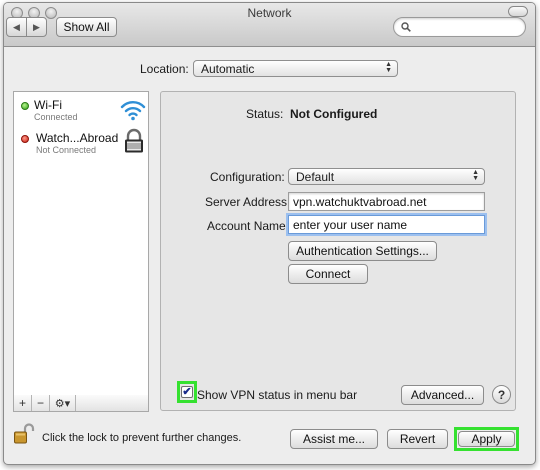 Image resolution: width=540 pixels, height=470 pixels. I want to click on account-name-label: Account Name:, so click(248, 226).